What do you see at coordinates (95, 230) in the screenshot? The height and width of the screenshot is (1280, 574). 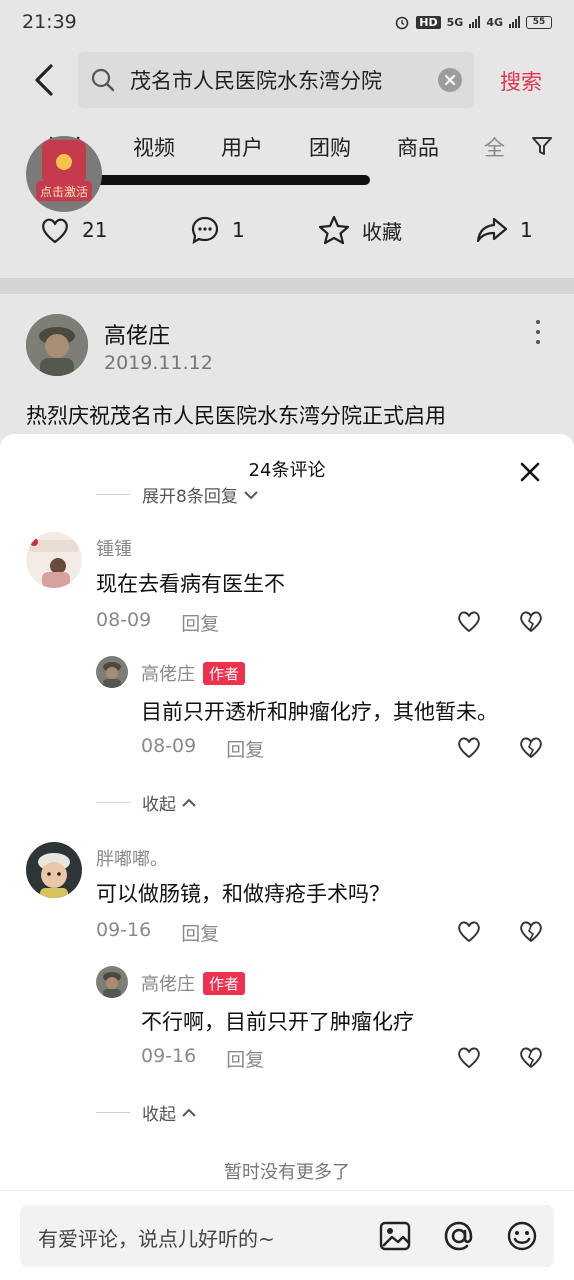 I see `like-count: 21` at bounding box center [95, 230].